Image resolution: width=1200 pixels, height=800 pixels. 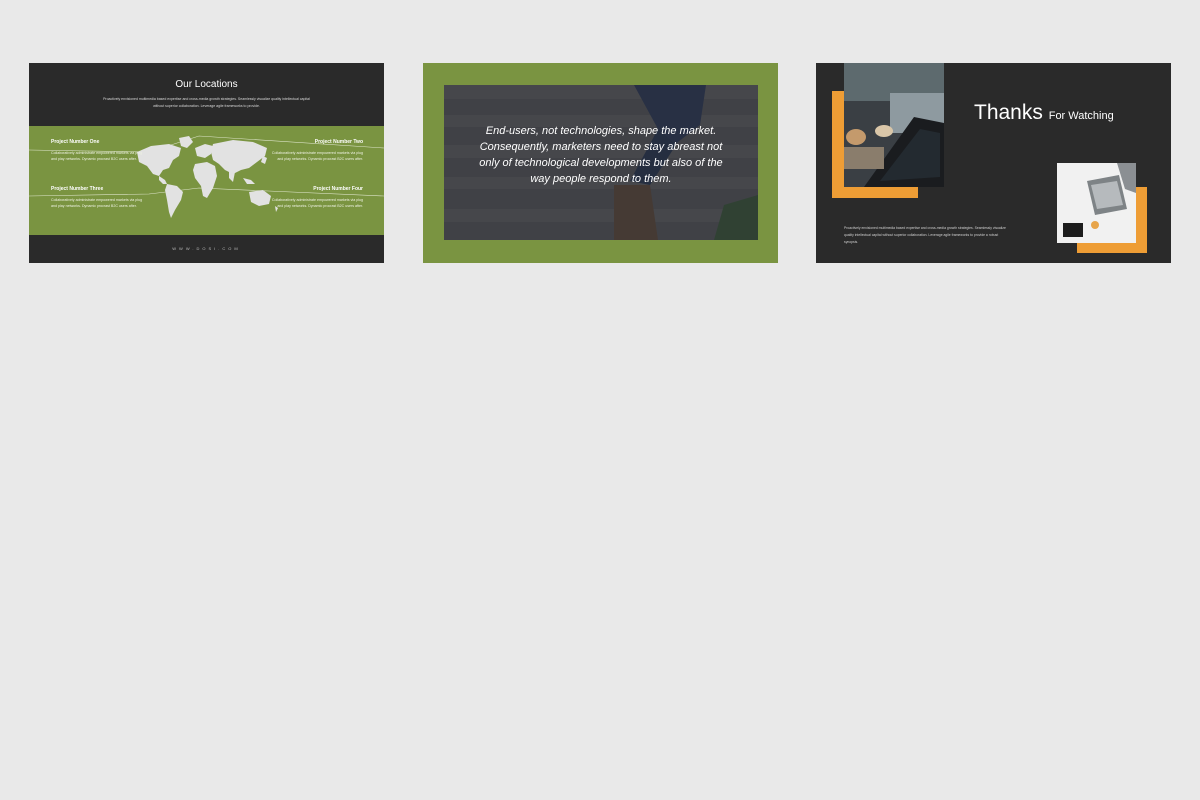 I want to click on desk-laptop-photo, so click(x=1096, y=203).